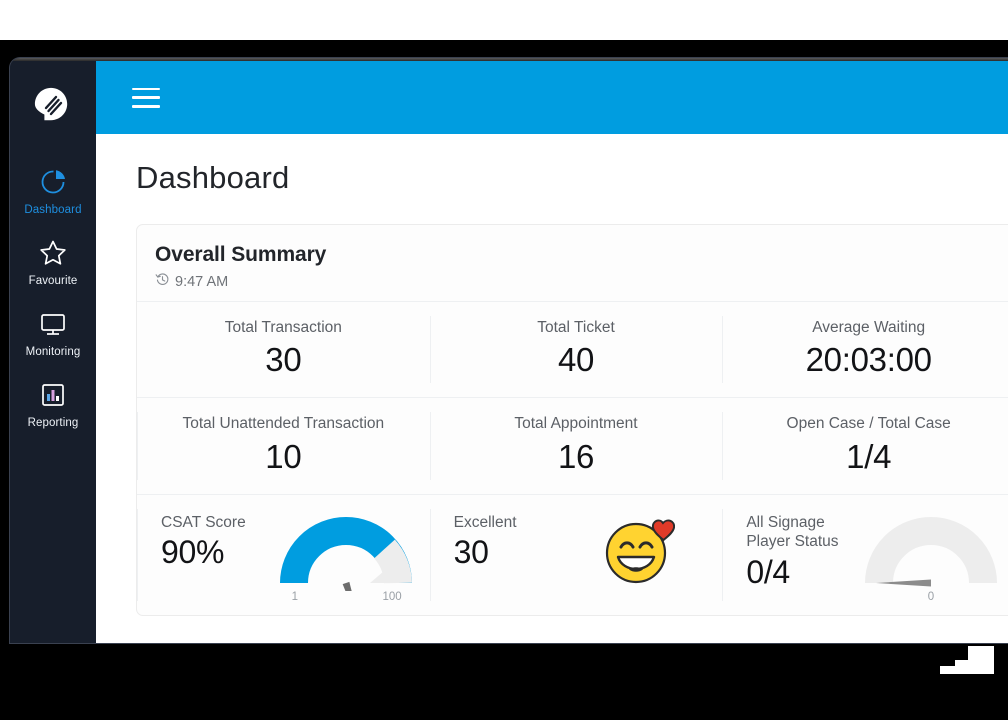 The width and height of the screenshot is (1008, 720). I want to click on star-icon, so click(53, 253).